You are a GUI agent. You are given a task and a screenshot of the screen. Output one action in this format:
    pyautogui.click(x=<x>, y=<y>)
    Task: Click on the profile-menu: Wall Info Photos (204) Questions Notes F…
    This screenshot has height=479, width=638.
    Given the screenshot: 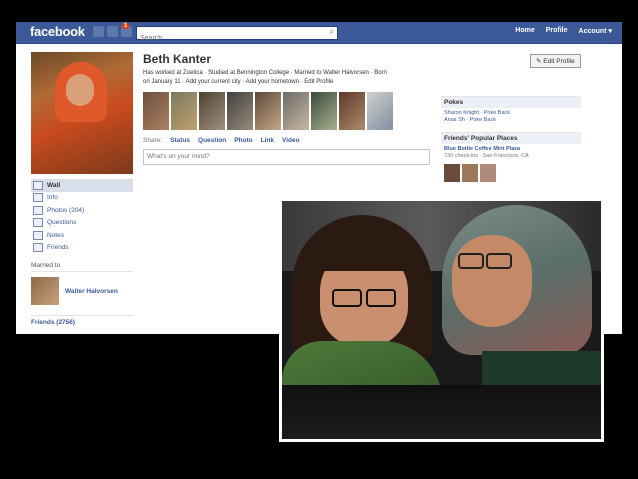 What is the action you would take?
    pyautogui.click(x=82, y=216)
    